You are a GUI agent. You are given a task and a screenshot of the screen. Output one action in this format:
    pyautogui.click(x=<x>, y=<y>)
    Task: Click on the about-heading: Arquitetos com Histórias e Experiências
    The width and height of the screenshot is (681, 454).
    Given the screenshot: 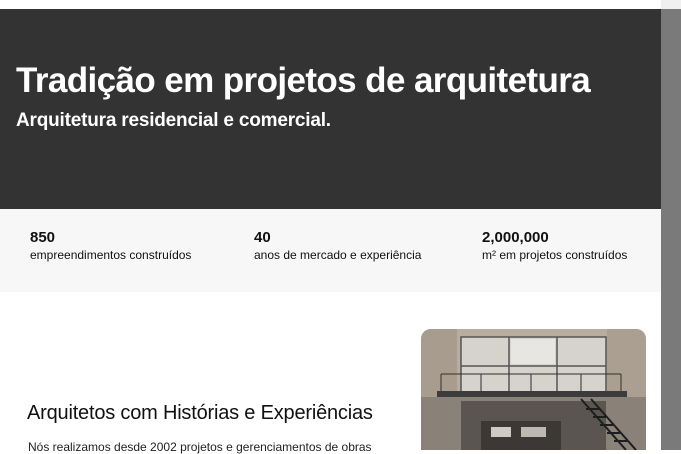 What is the action you would take?
    pyautogui.click(x=200, y=413)
    